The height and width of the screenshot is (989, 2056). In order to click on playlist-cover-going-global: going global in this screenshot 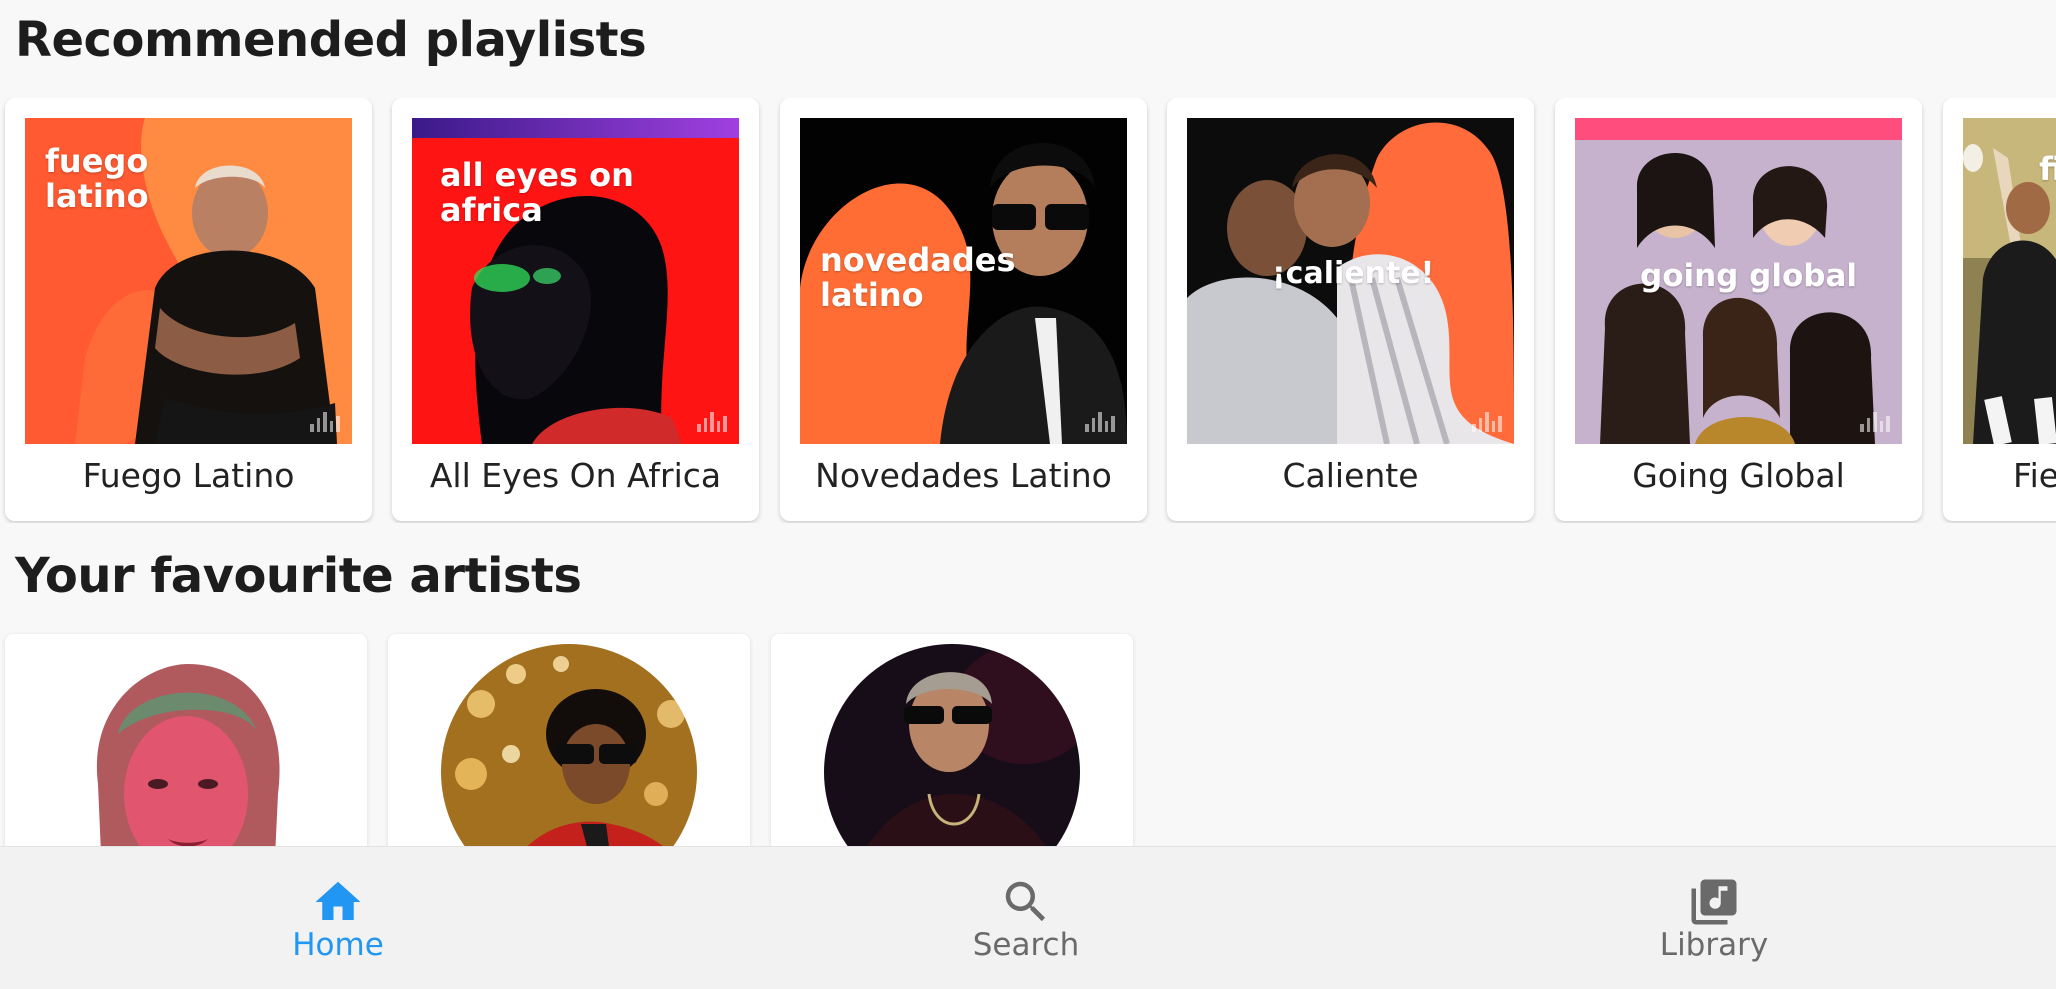, I will do `click(1738, 281)`.